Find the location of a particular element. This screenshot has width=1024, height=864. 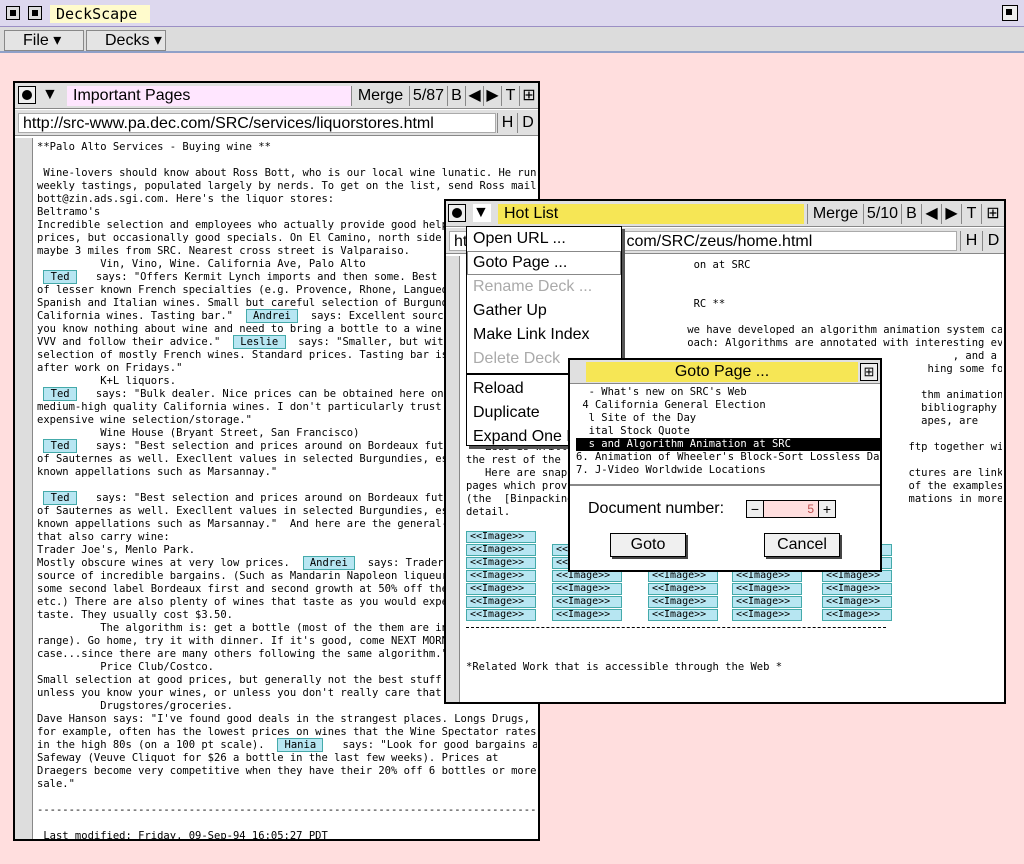

deck-title: Hot List is located at coordinates (651, 214).